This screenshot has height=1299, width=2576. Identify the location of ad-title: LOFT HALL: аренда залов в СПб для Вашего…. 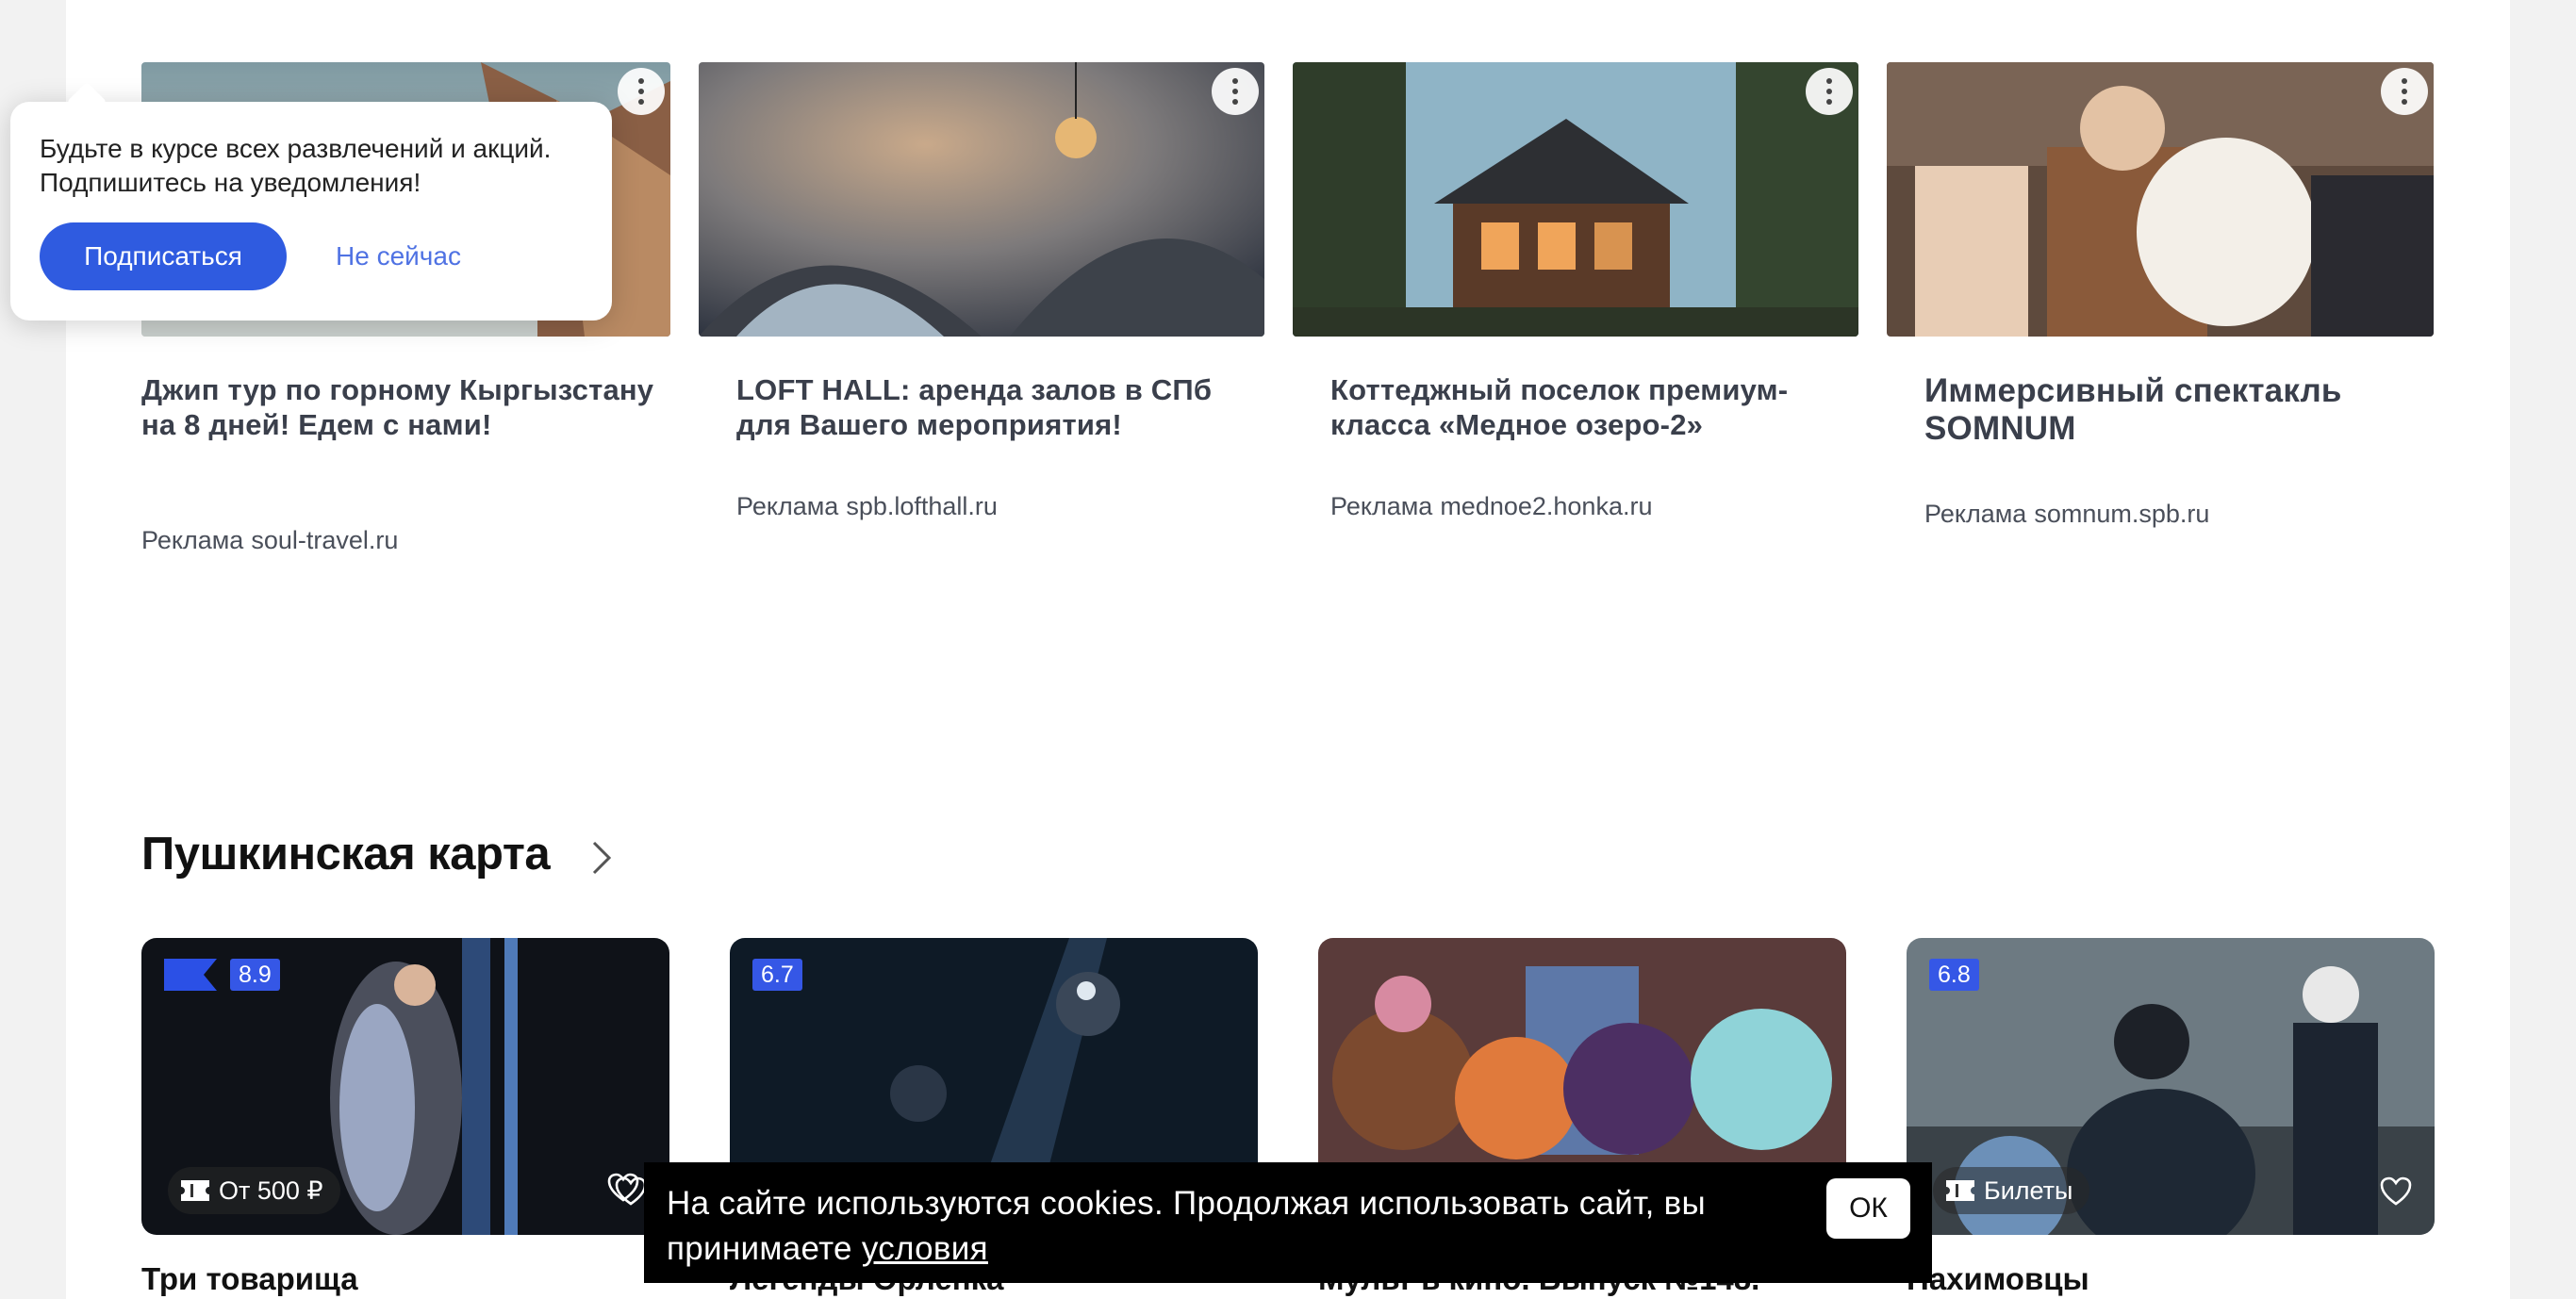
(981, 407).